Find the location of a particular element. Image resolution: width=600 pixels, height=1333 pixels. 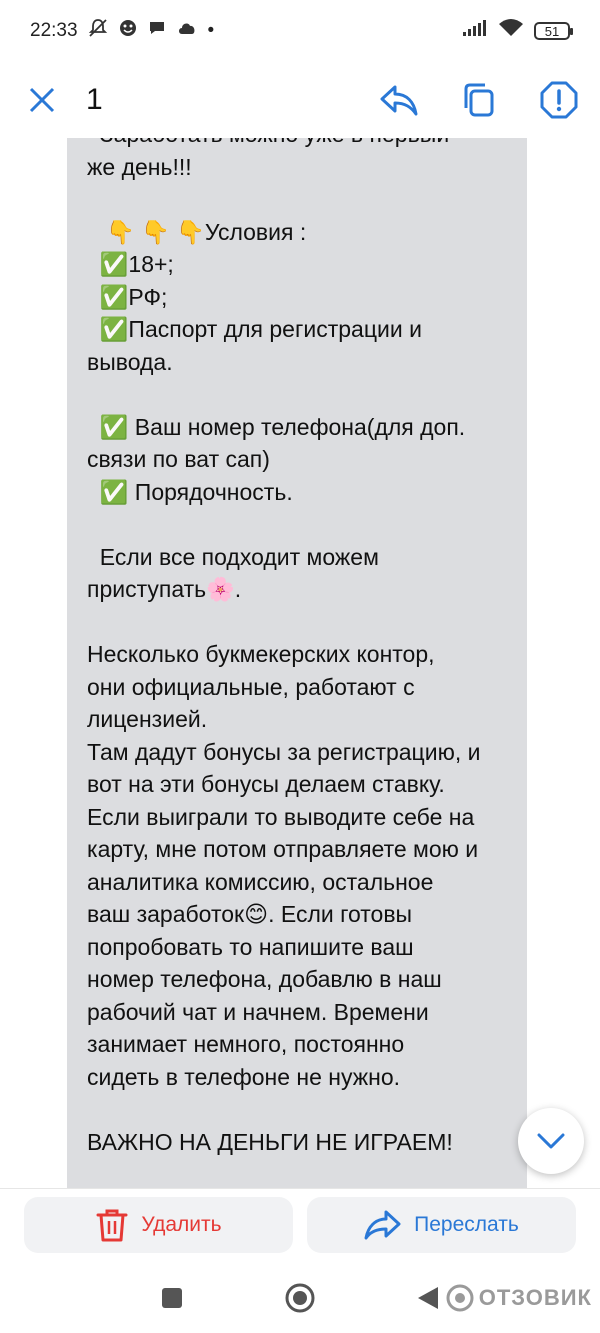

forward-icon is located at coordinates (382, 1225).